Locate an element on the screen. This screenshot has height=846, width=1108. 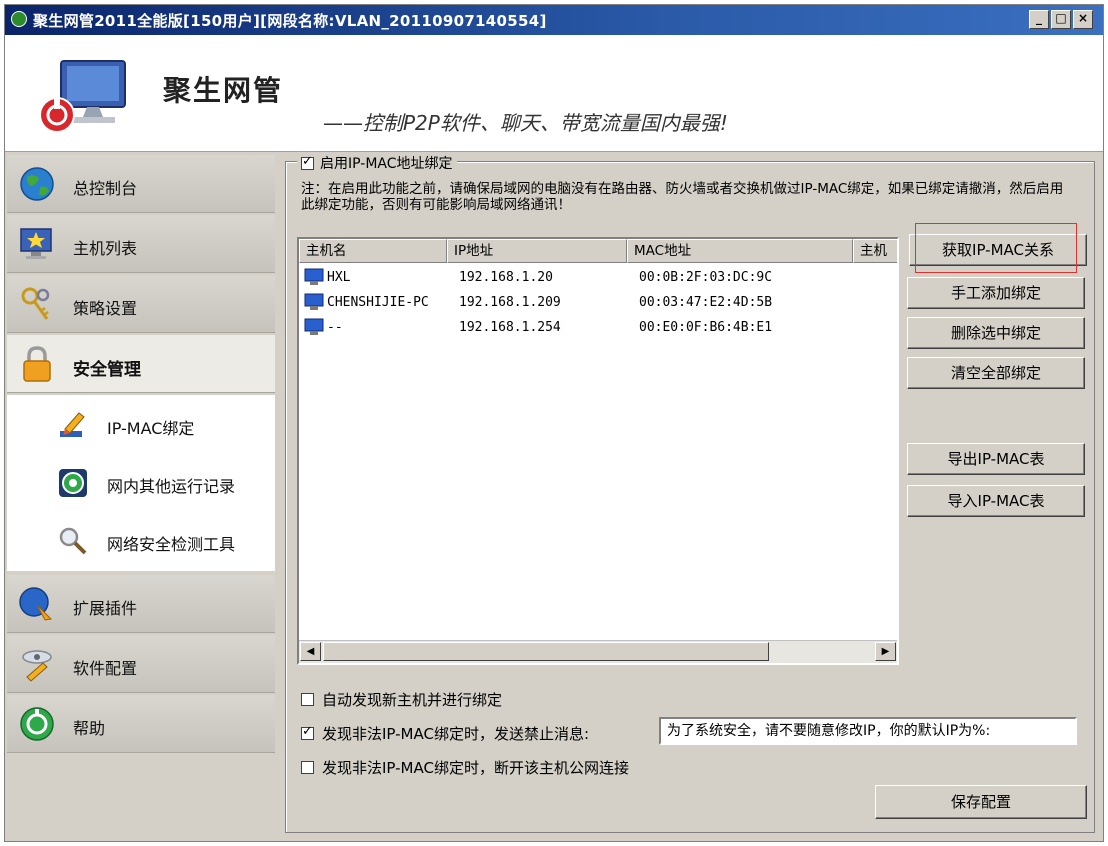
header-banner: 聚生网管 ——控制P2P软件、聊天、带宽流量国内最强! is located at coordinates (554, 93).